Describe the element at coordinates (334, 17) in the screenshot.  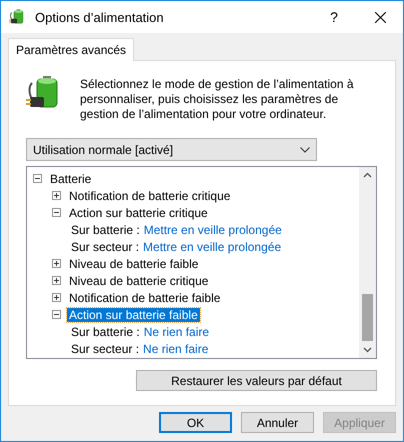
I see `help-button: ?` at that location.